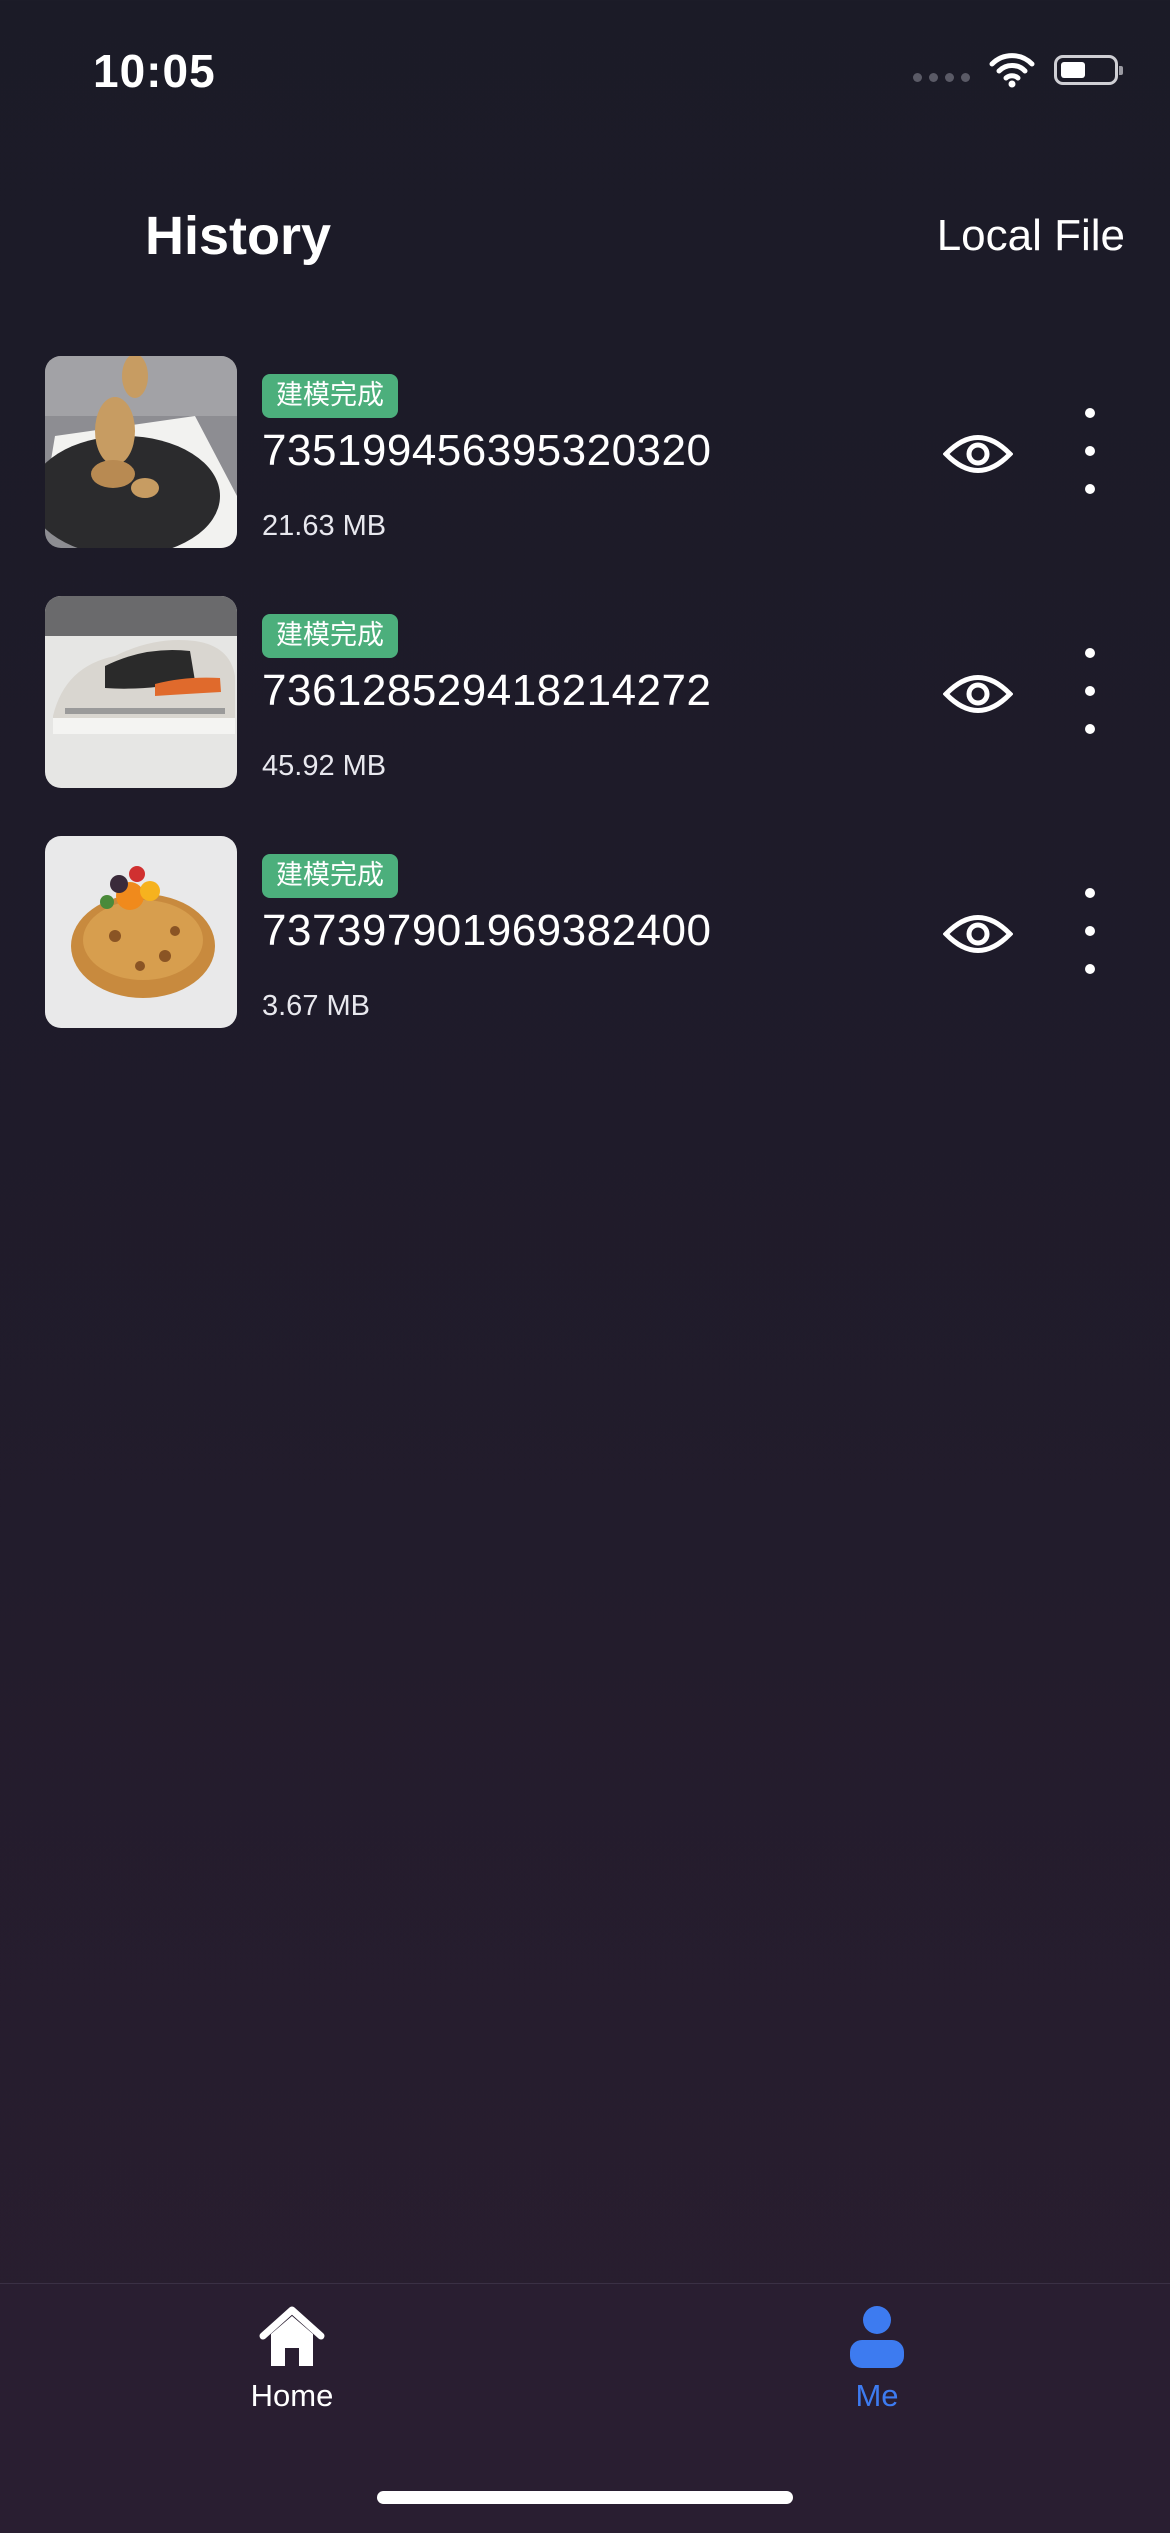 Image resolution: width=1170 pixels, height=2533 pixels. What do you see at coordinates (877, 2395) in the screenshot?
I see `tab-label-me: Me` at bounding box center [877, 2395].